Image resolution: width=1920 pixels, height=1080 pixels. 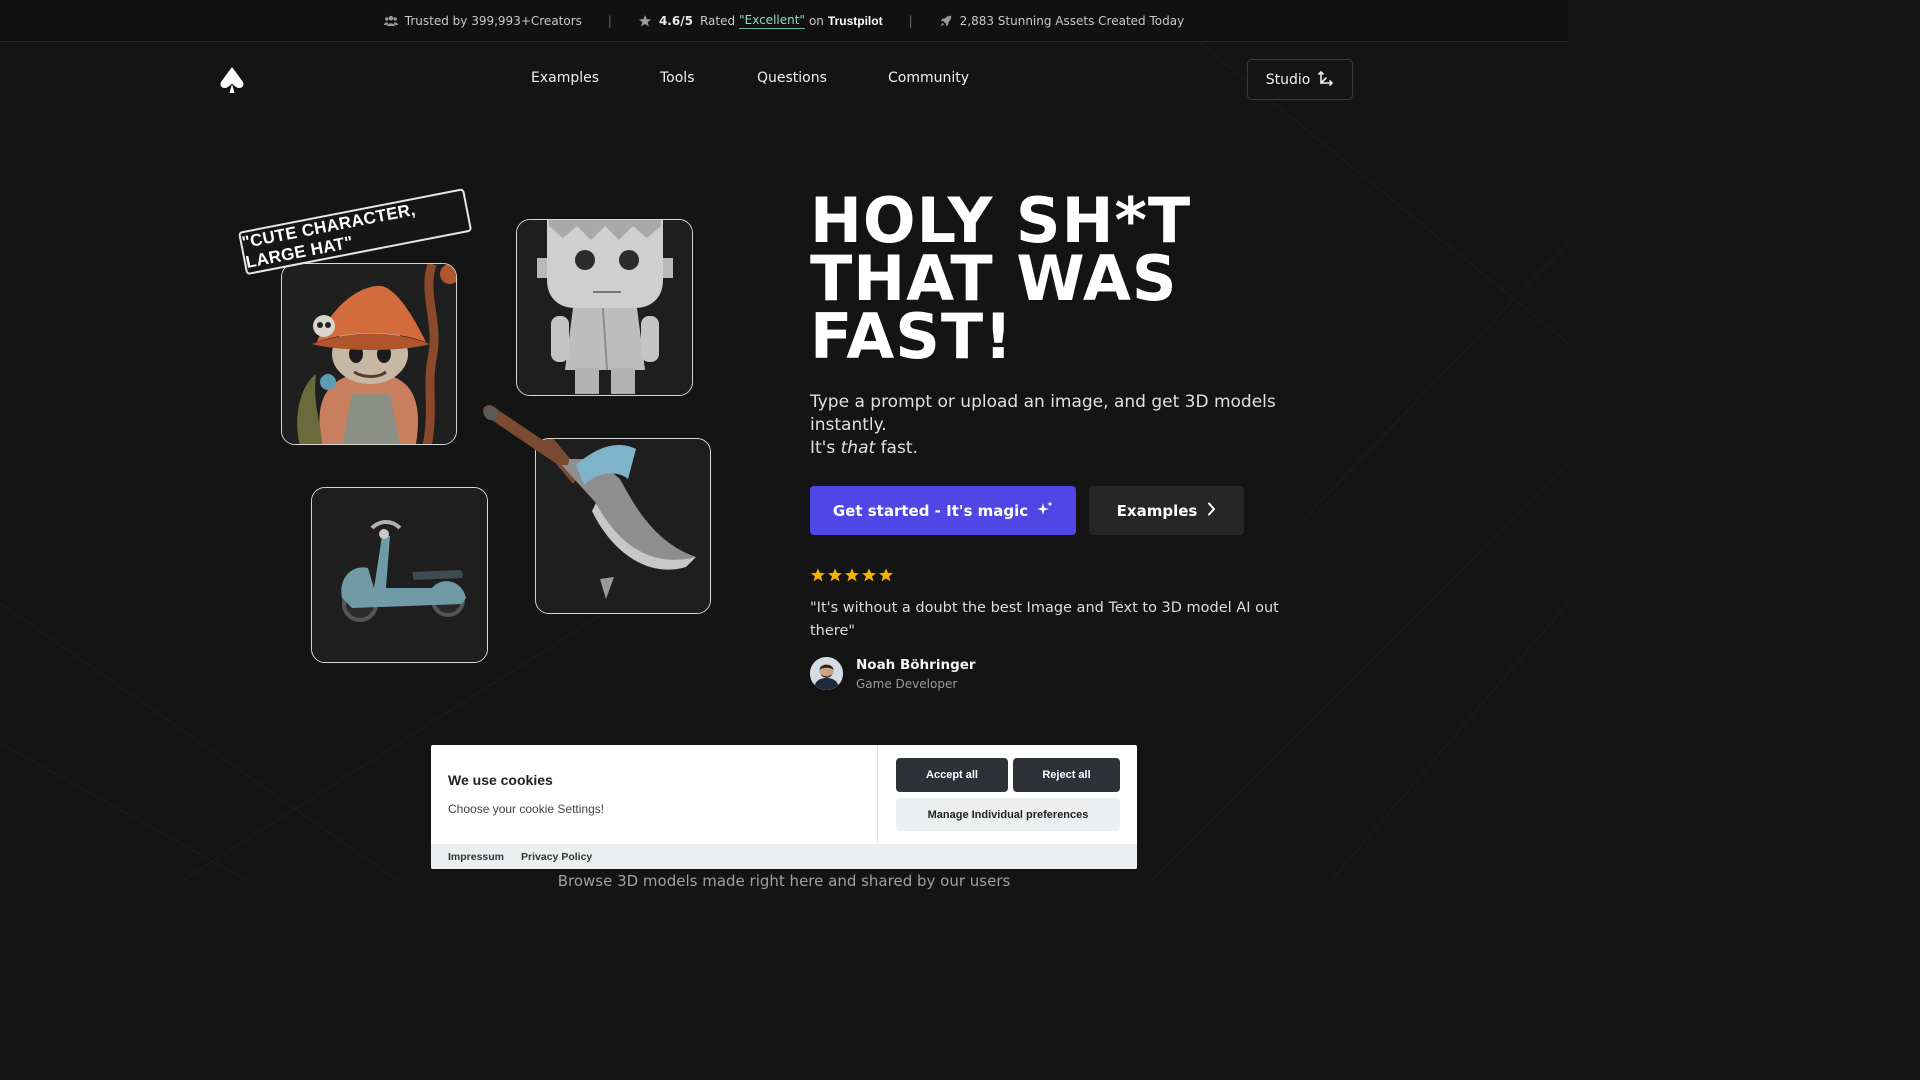 What do you see at coordinates (717, 20) in the screenshot?
I see `rated-prefix: Rated` at bounding box center [717, 20].